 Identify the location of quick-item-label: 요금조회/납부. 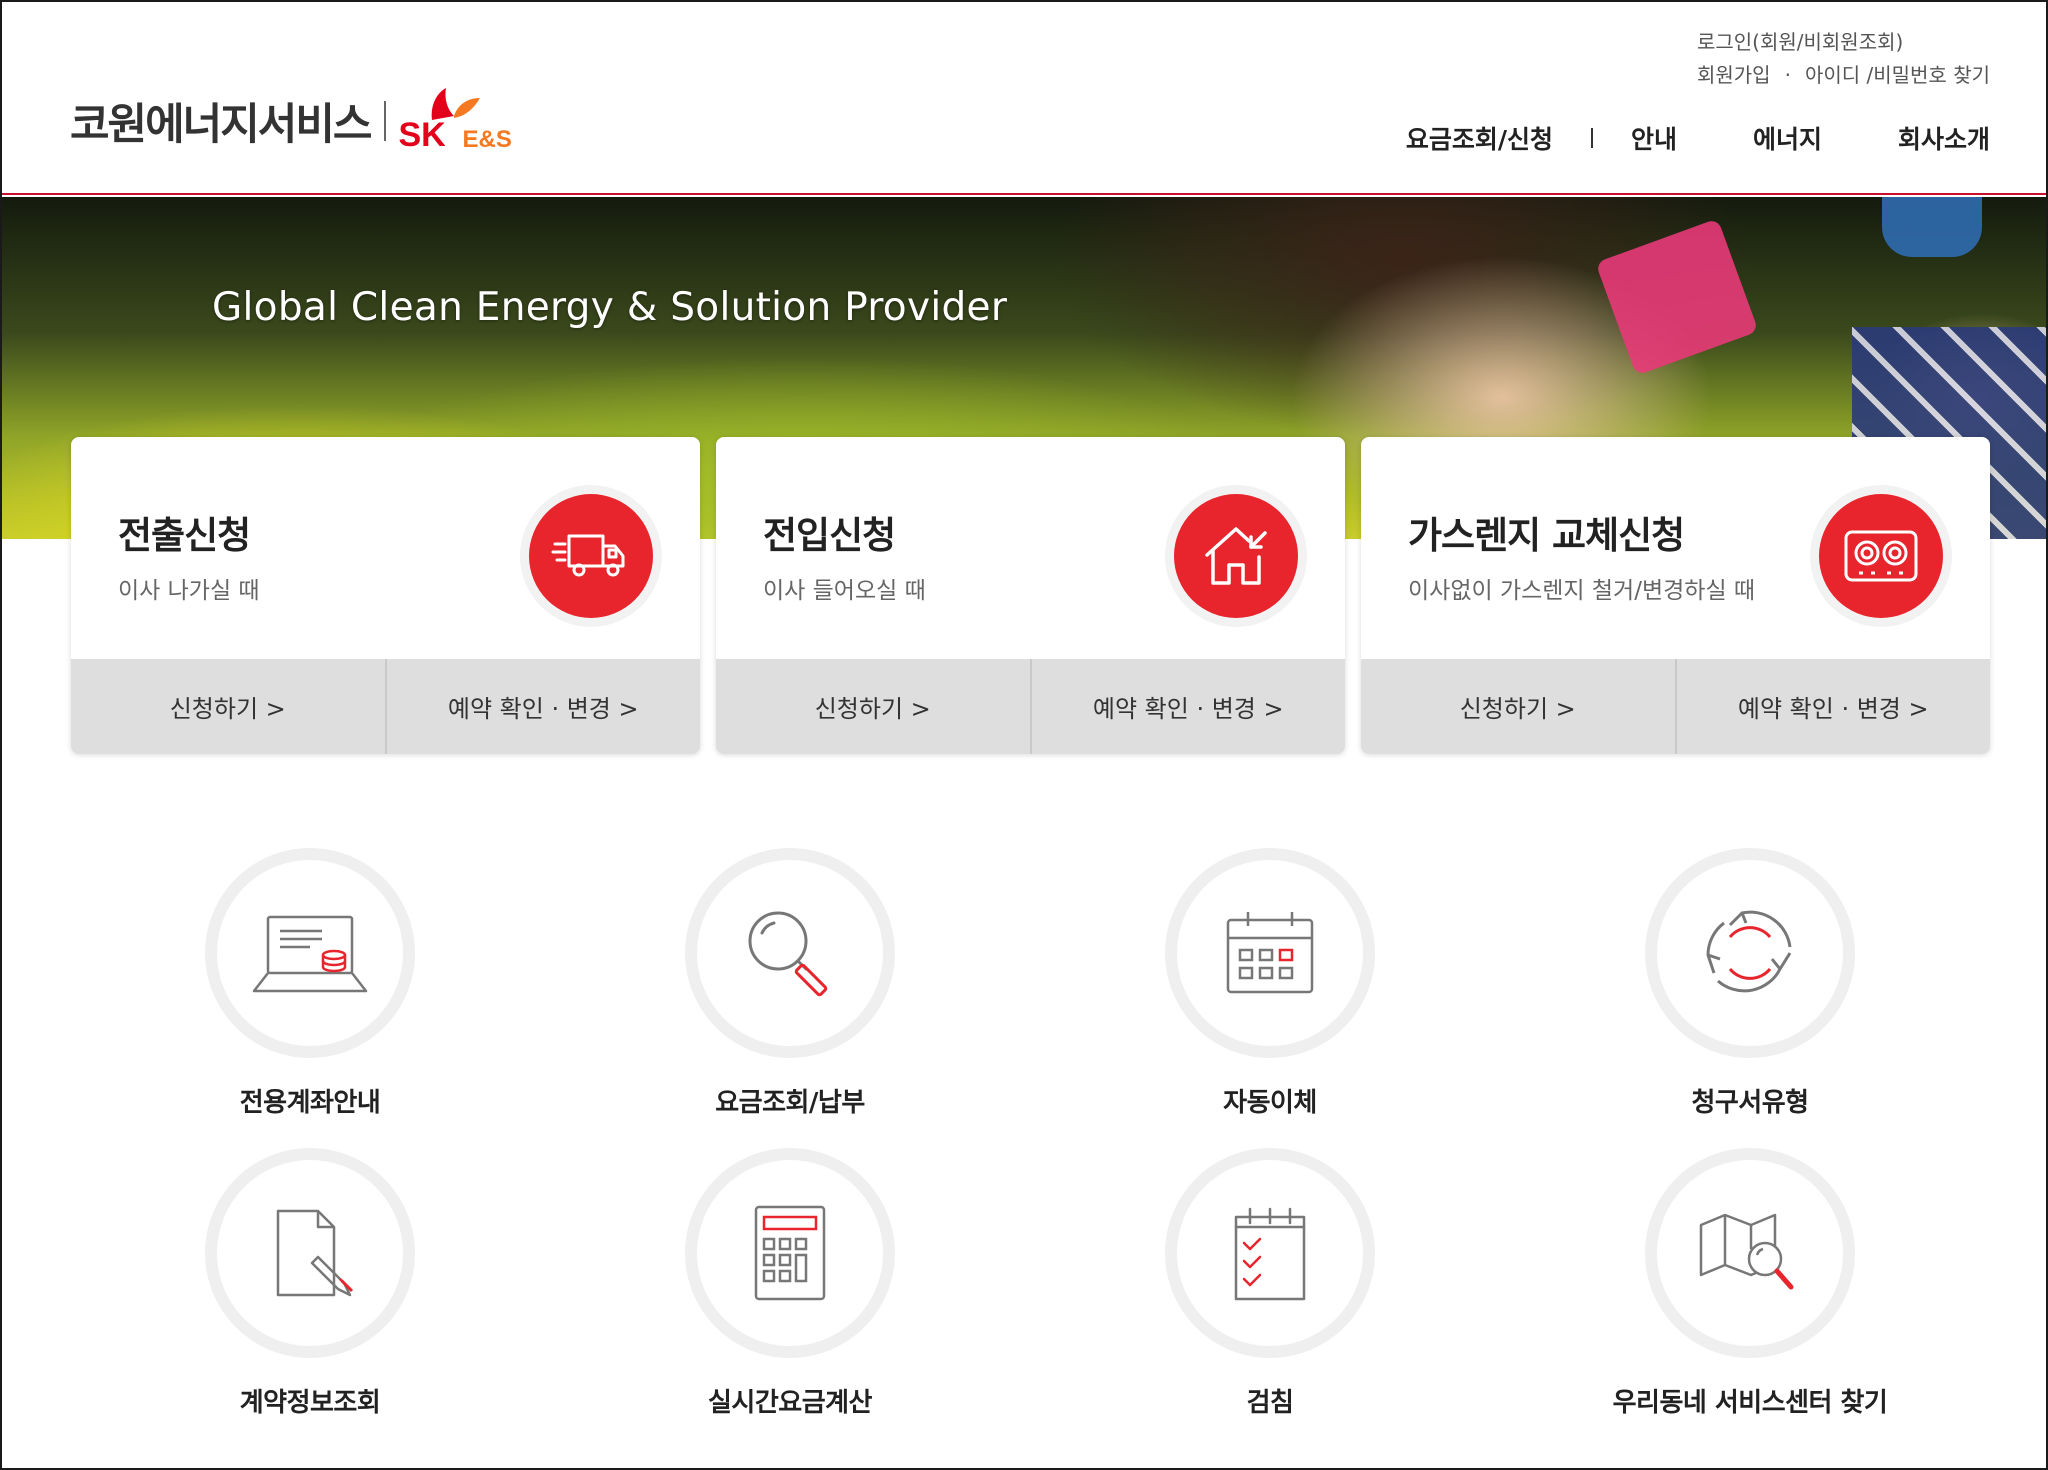
(790, 1103).